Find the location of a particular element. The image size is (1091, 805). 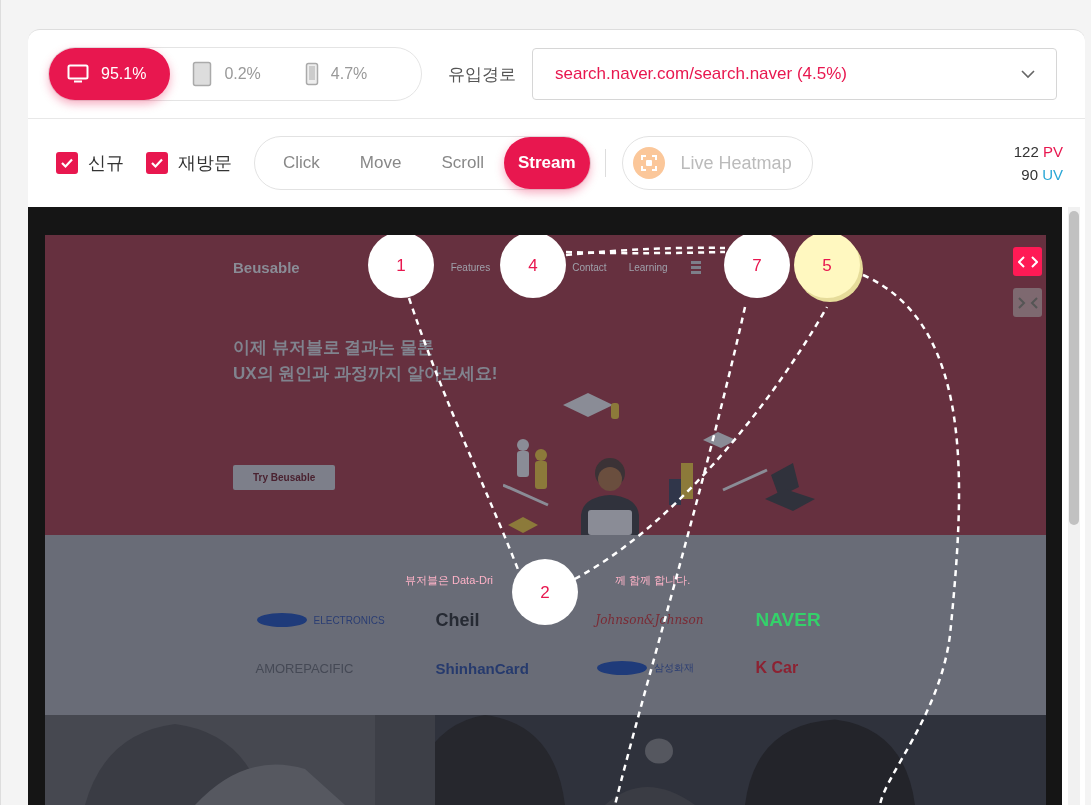

partner-logo: Johnson&Johnson is located at coordinates (649, 620).